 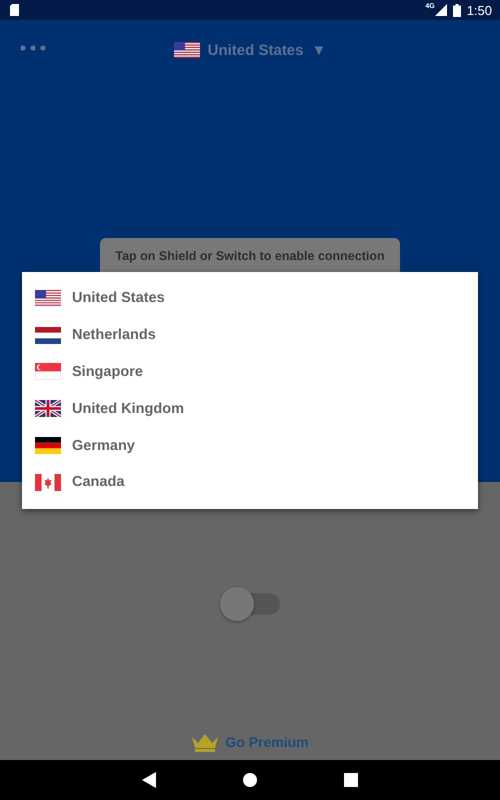 What do you see at coordinates (250, 298) in the screenshot?
I see `country-option: United States` at bounding box center [250, 298].